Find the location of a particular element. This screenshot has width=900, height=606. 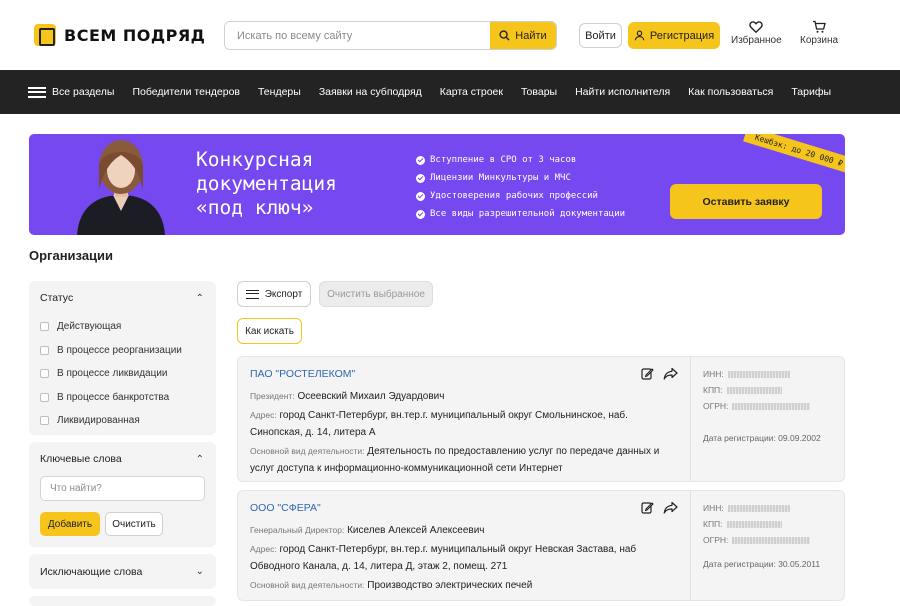

status-option: В процессе реорганизации is located at coordinates (122, 351).